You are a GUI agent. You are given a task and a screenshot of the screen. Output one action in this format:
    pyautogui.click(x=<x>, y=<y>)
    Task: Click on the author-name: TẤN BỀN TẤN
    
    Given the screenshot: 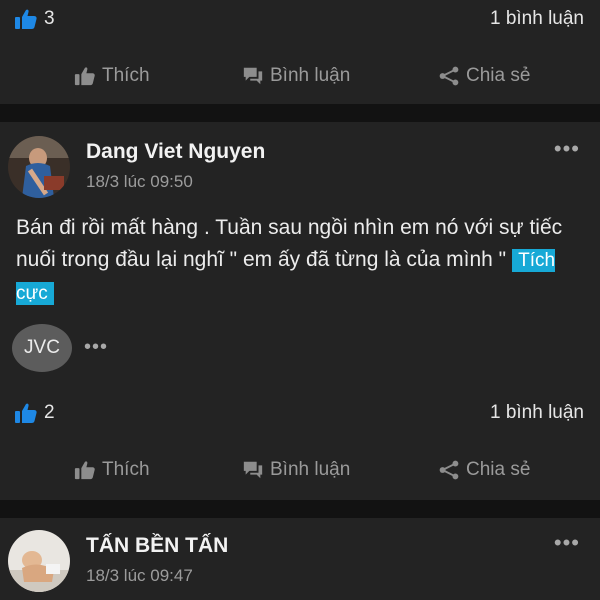 What is the action you would take?
    pyautogui.click(x=157, y=546)
    